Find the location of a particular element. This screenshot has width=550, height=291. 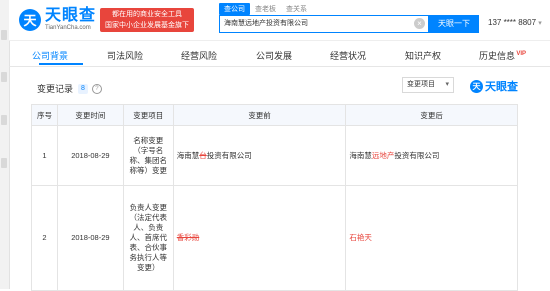

record-count-badge: 8 is located at coordinates (83, 88).